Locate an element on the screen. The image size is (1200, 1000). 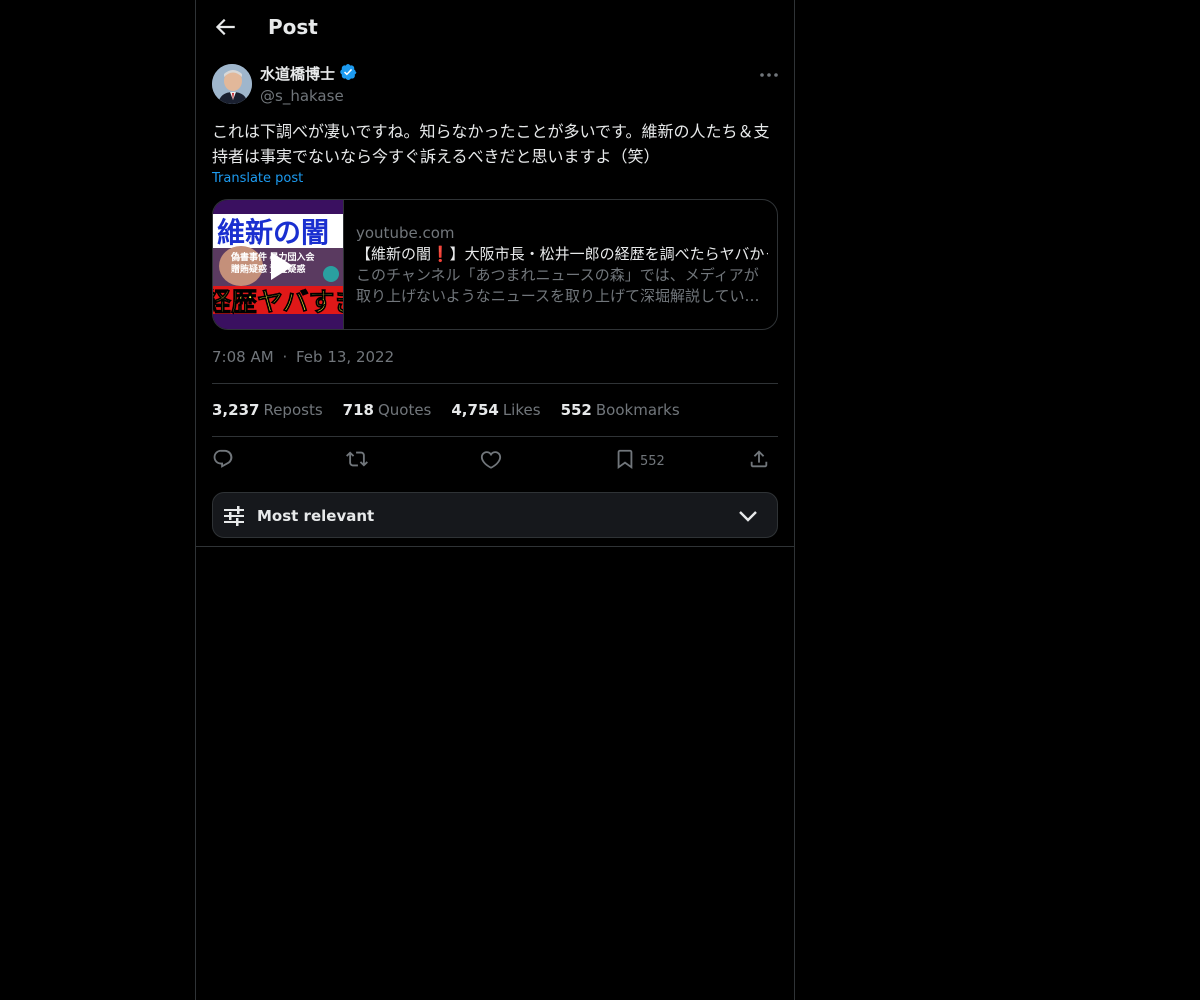
stat-quotes: 718 Quotes is located at coordinates (387, 410).